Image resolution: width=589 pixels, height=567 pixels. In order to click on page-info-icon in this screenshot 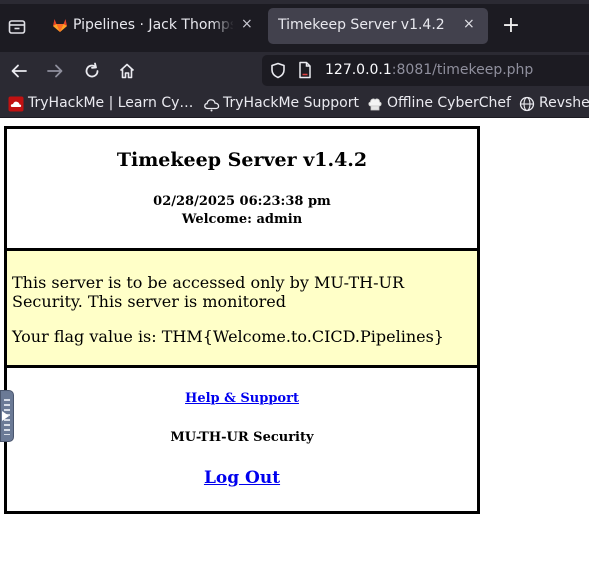, I will do `click(305, 72)`.